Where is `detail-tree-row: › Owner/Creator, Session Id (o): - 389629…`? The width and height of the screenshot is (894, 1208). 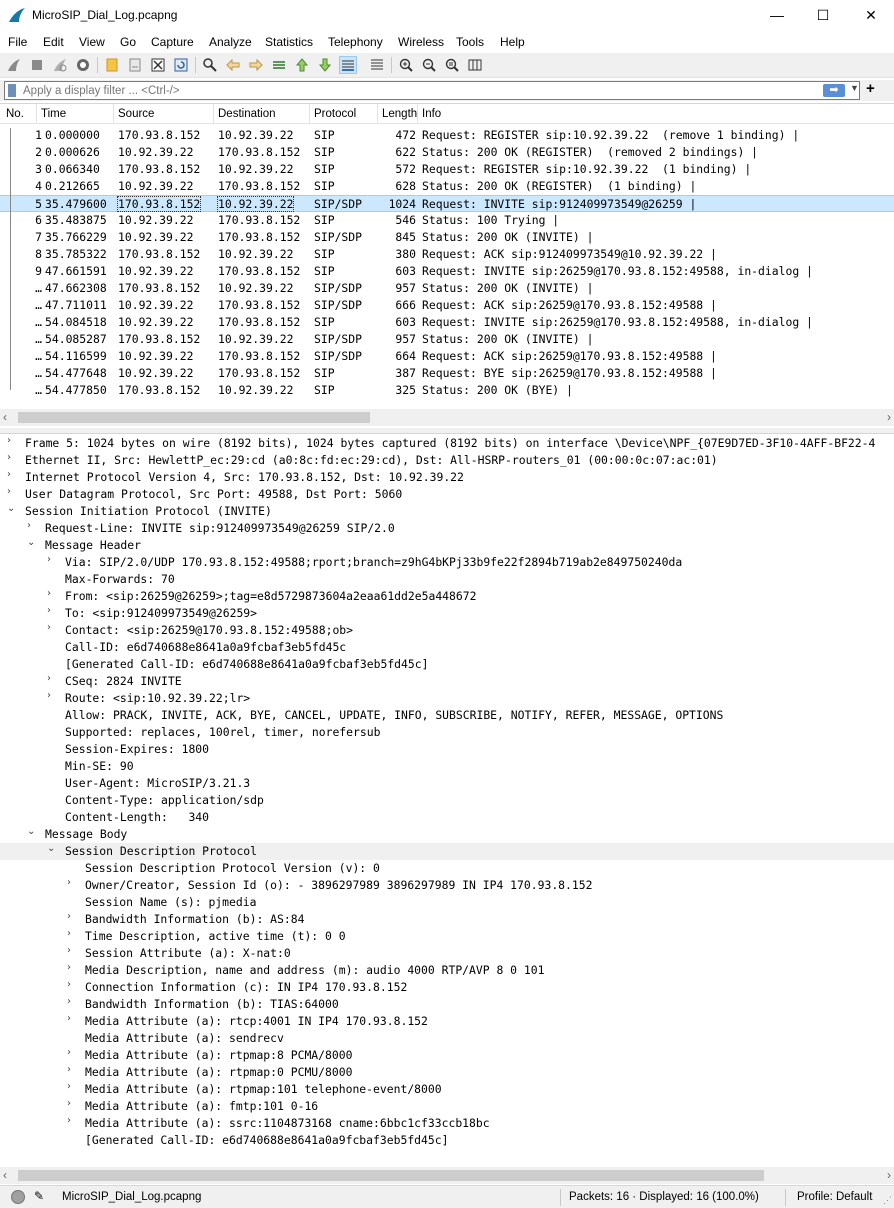 detail-tree-row: › Owner/Creator, Session Id (o): - 389629… is located at coordinates (447, 885).